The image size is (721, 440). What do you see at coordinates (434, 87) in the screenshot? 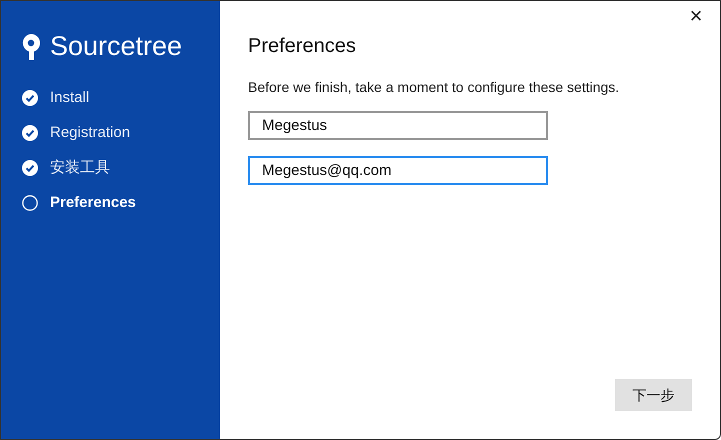
I see `description: Before we finish, take a moment to configure these settings.` at bounding box center [434, 87].